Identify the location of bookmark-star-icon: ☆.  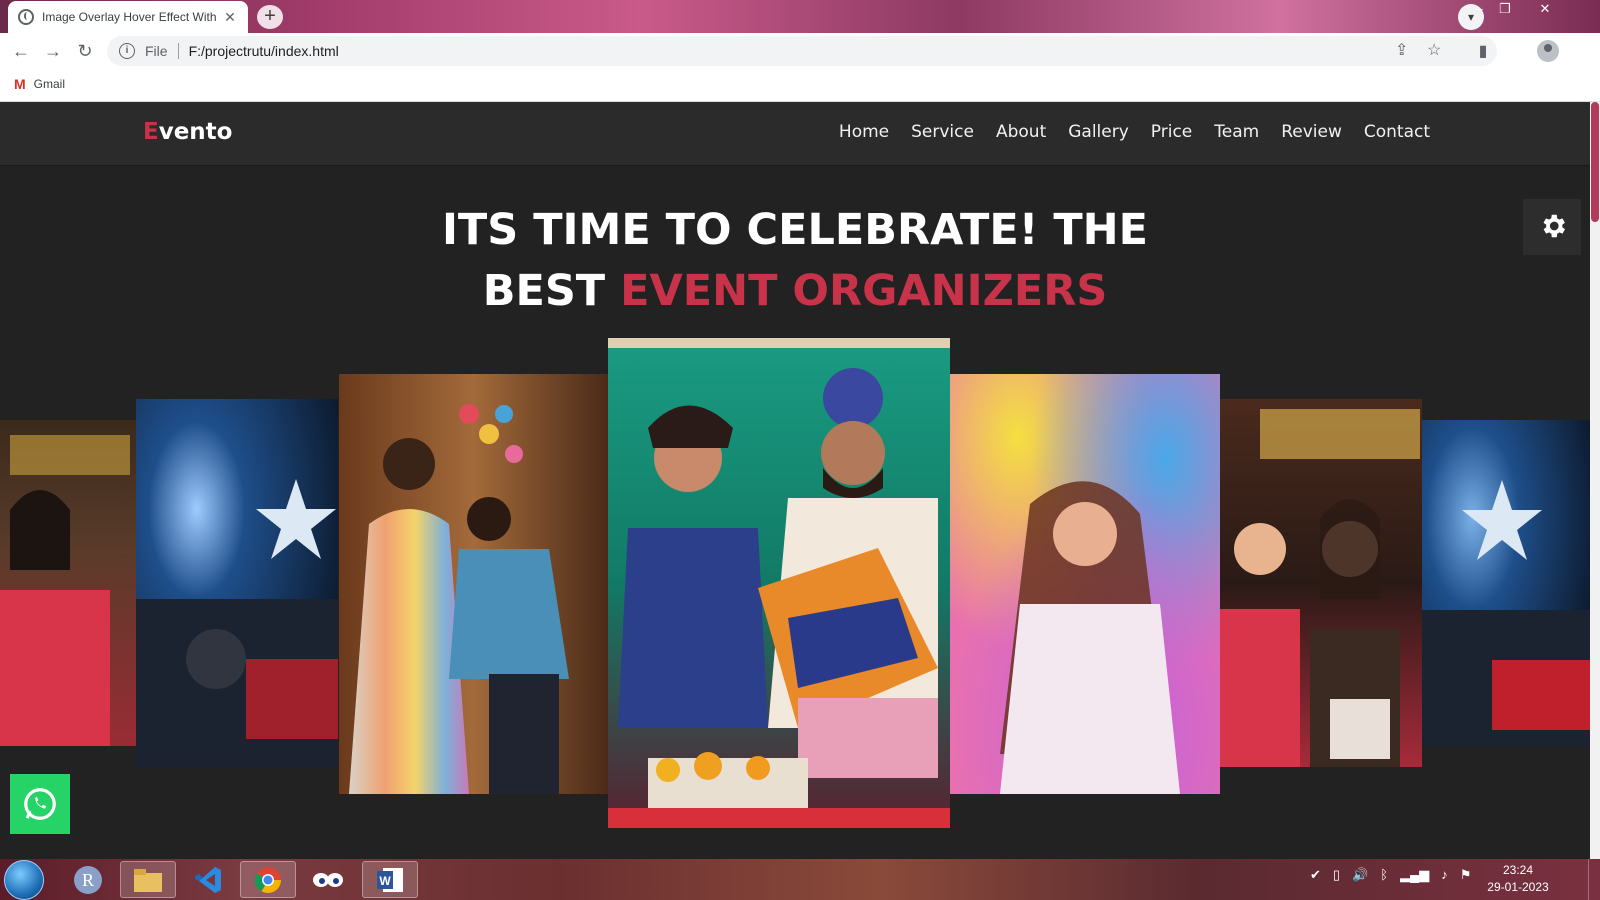
(1434, 51).